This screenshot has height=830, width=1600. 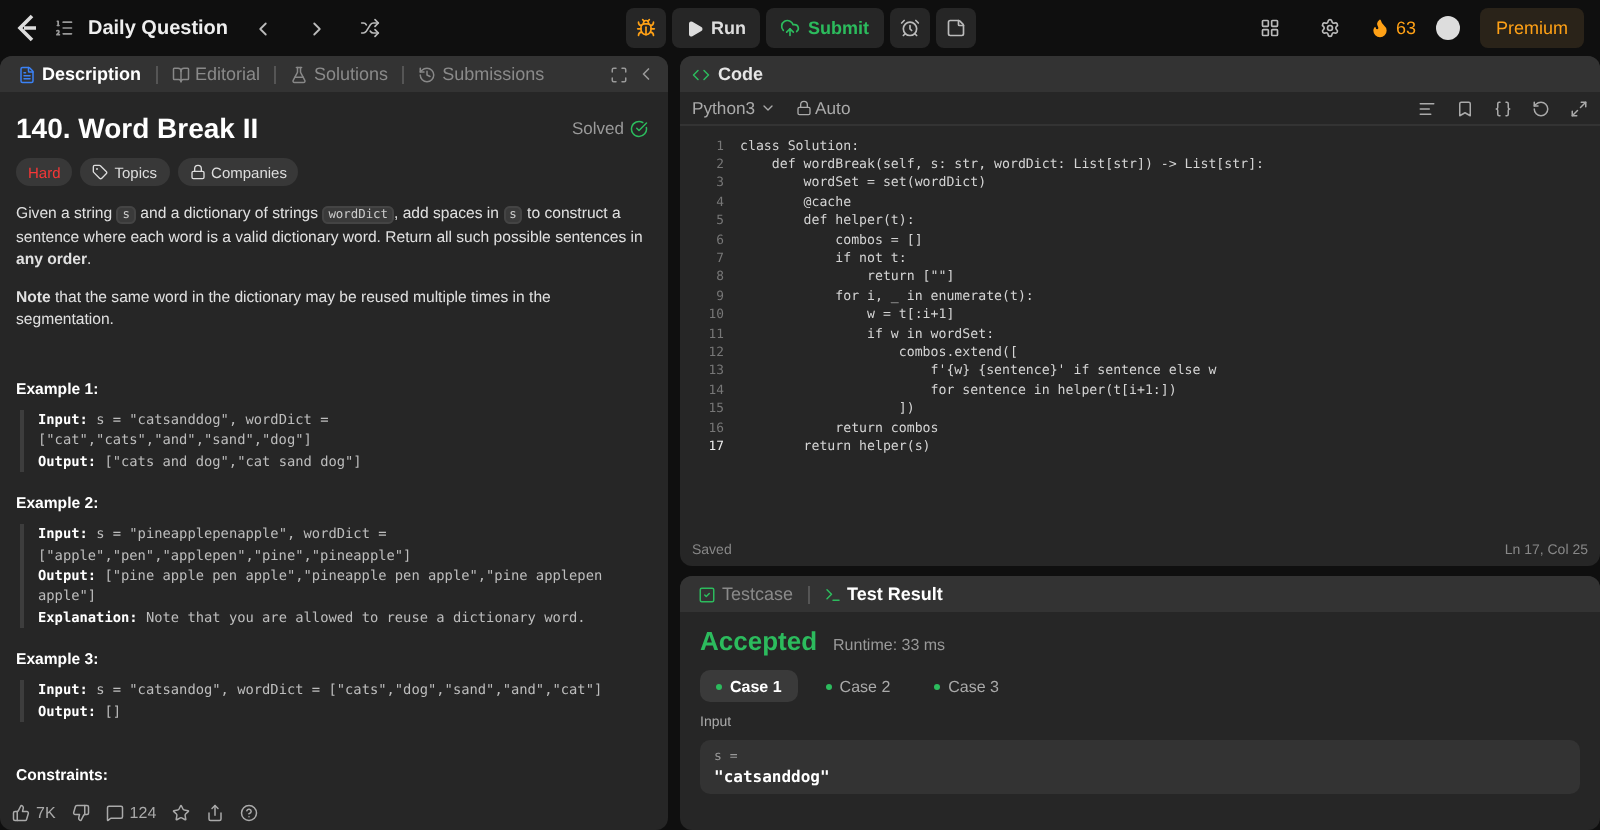 I want to click on list-icon, so click(x=64, y=28).